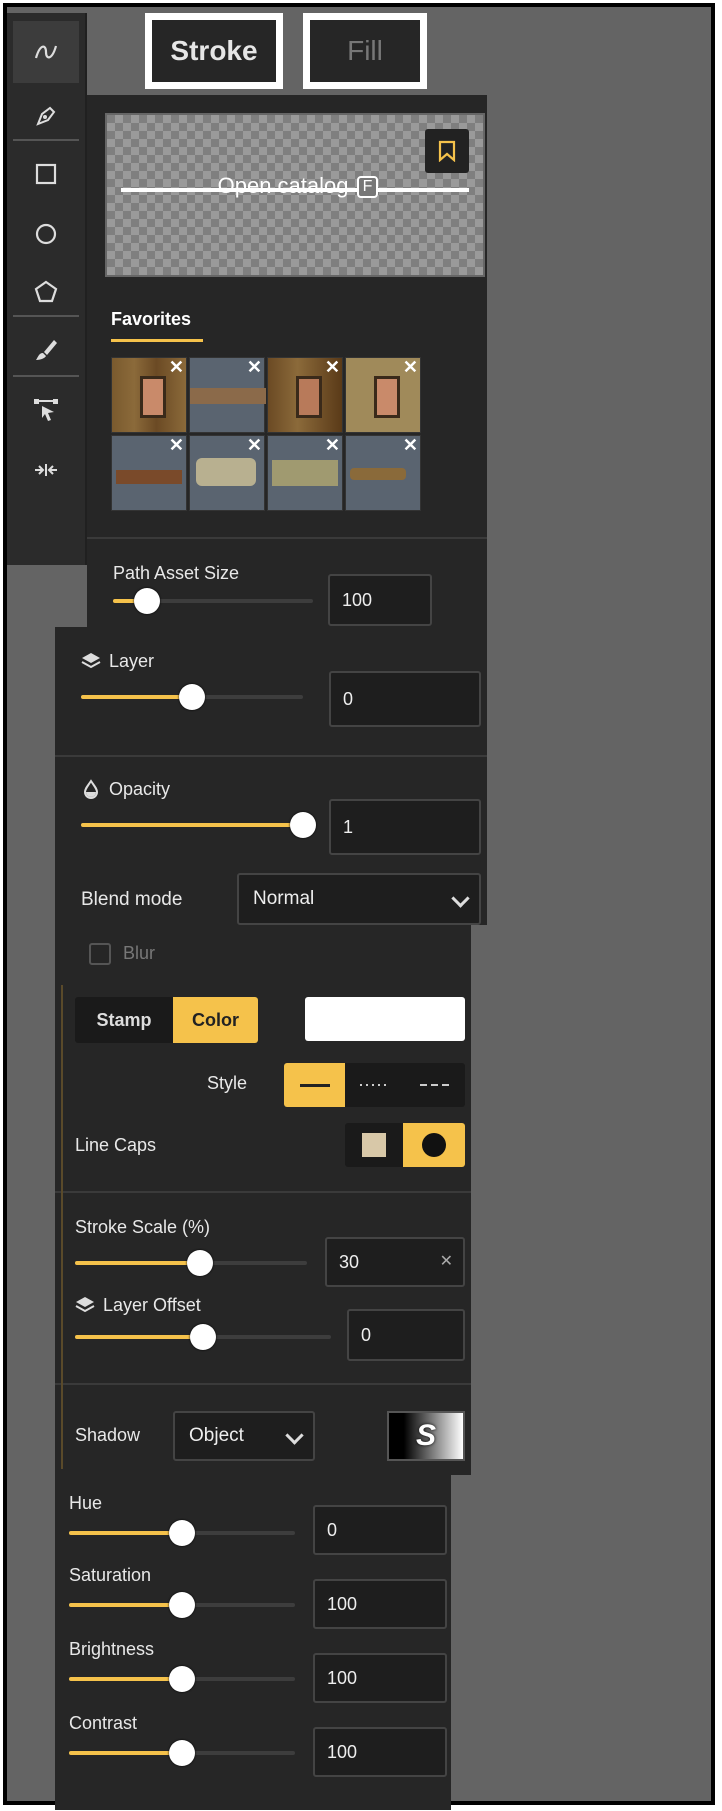 Image resolution: width=722 pixels, height=1811 pixels. I want to click on node-select-icon, so click(46, 410).